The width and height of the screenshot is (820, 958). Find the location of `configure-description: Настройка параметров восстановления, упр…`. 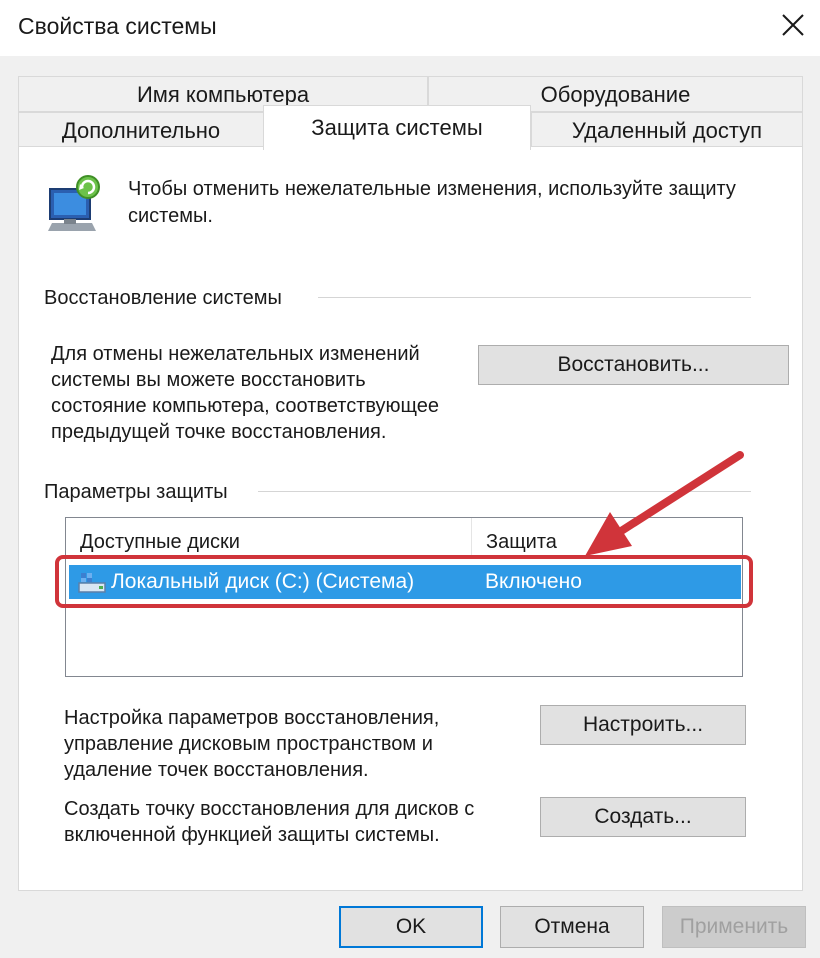

configure-description: Настройка параметров восстановления, упр… is located at coordinates (252, 744).